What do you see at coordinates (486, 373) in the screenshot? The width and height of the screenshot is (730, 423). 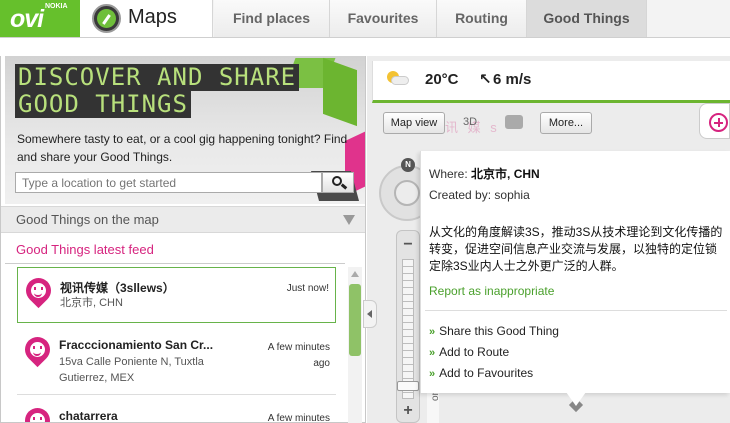 I see `action-label: Add to Favourites` at bounding box center [486, 373].